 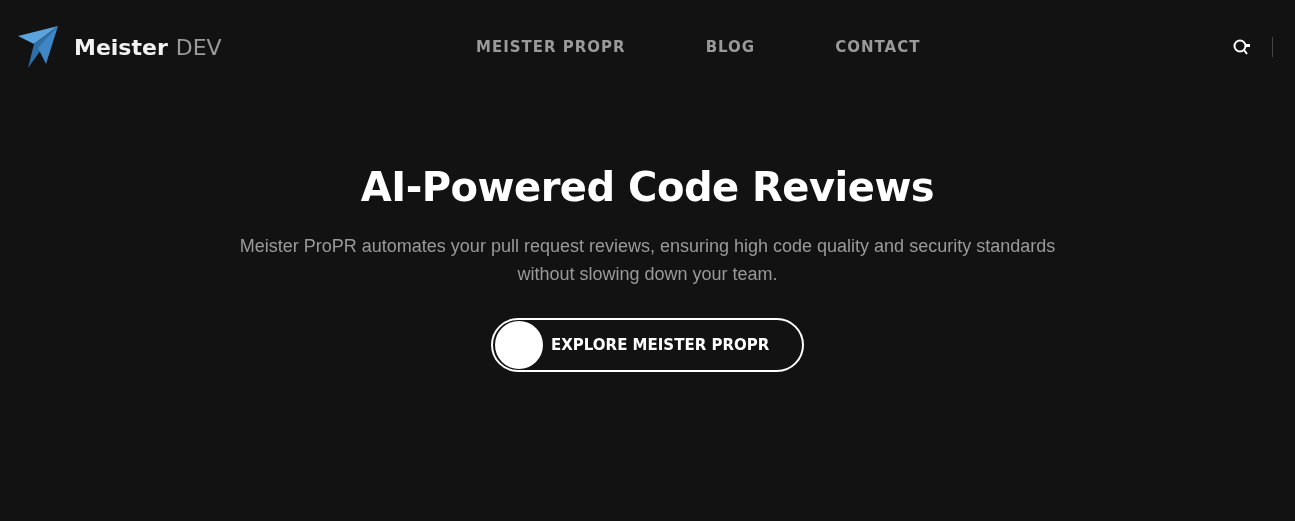 What do you see at coordinates (121, 47) in the screenshot?
I see `logo-name: Meister` at bounding box center [121, 47].